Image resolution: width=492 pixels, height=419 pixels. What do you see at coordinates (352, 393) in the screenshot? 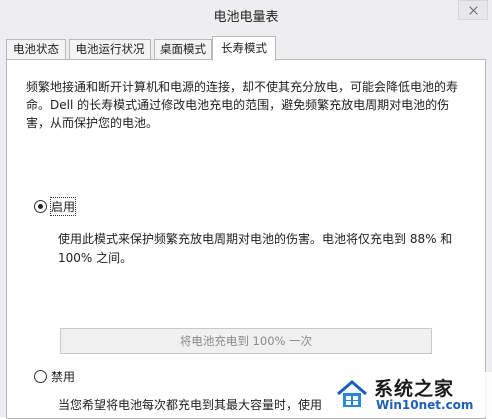
I see `house-logo-icon` at bounding box center [352, 393].